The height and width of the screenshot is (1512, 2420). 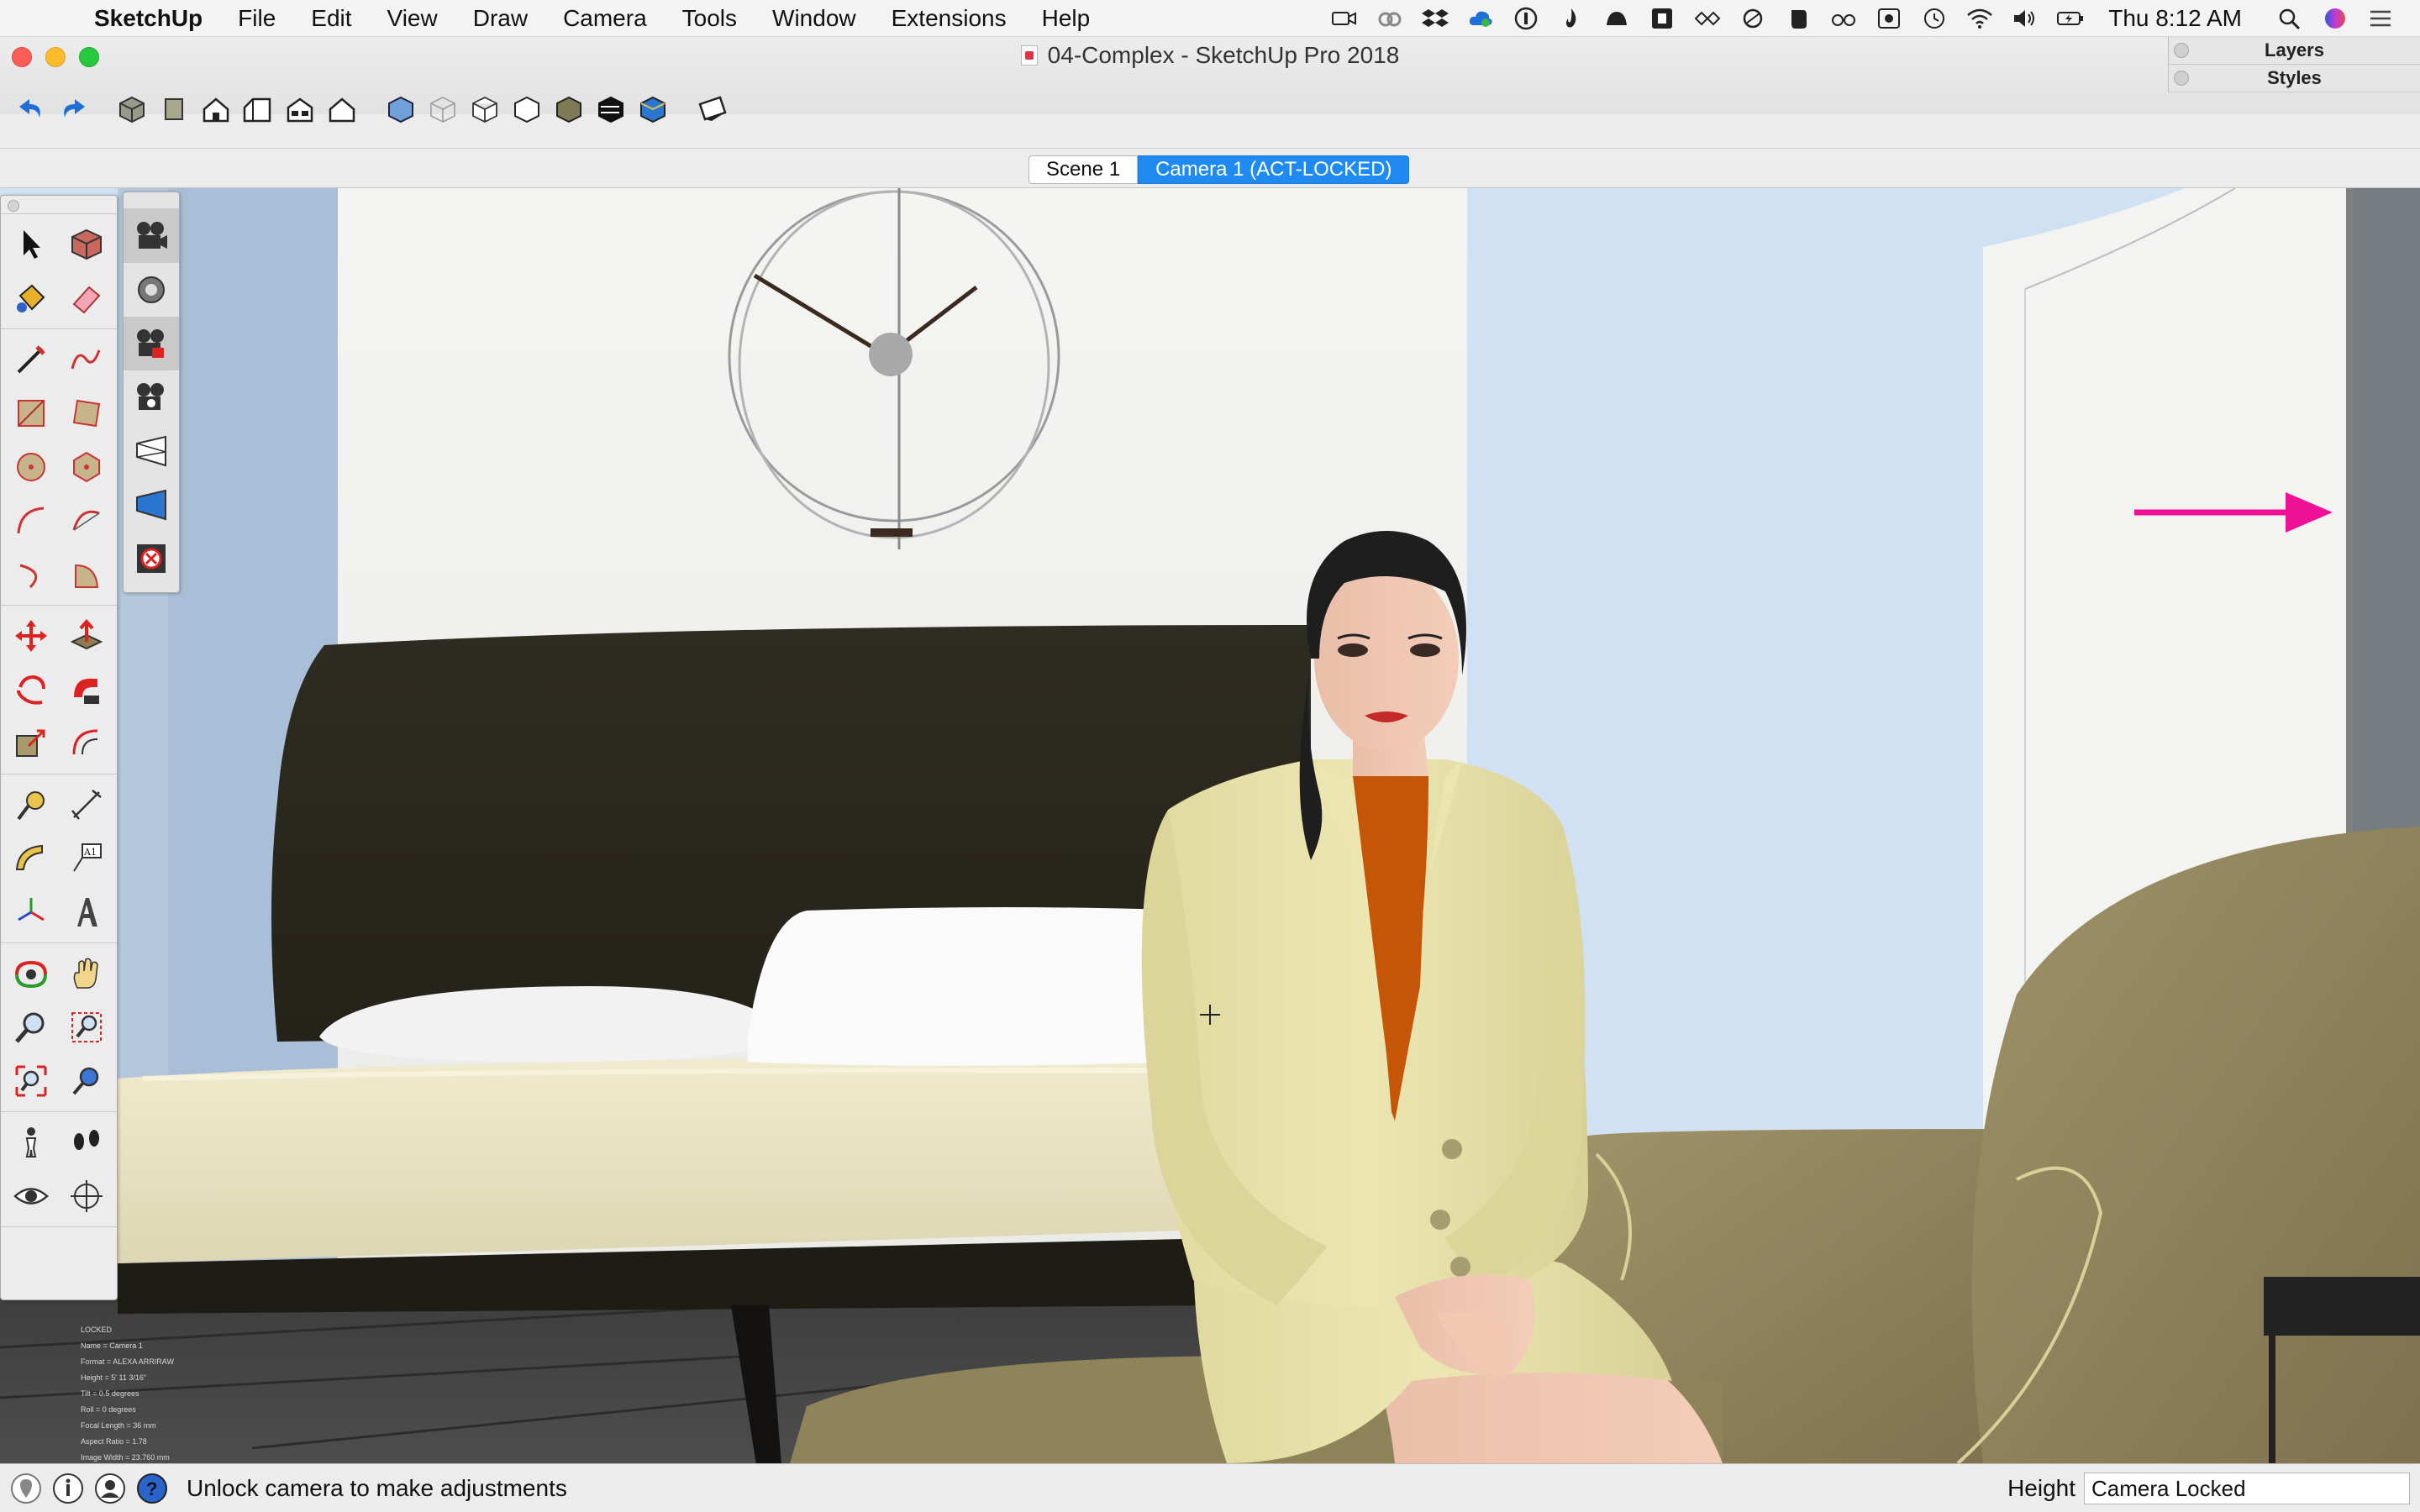 I want to click on evernote-icon, so click(x=1798, y=18).